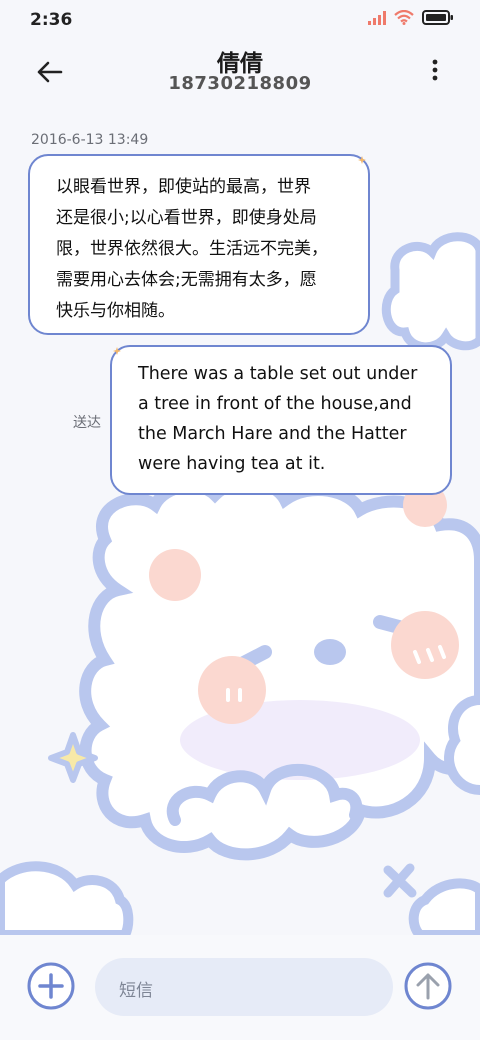 This screenshot has width=480, height=1040. What do you see at coordinates (192, 249) in the screenshot?
I see `message-line: 限，世界依然很大。生活远不完美，` at bounding box center [192, 249].